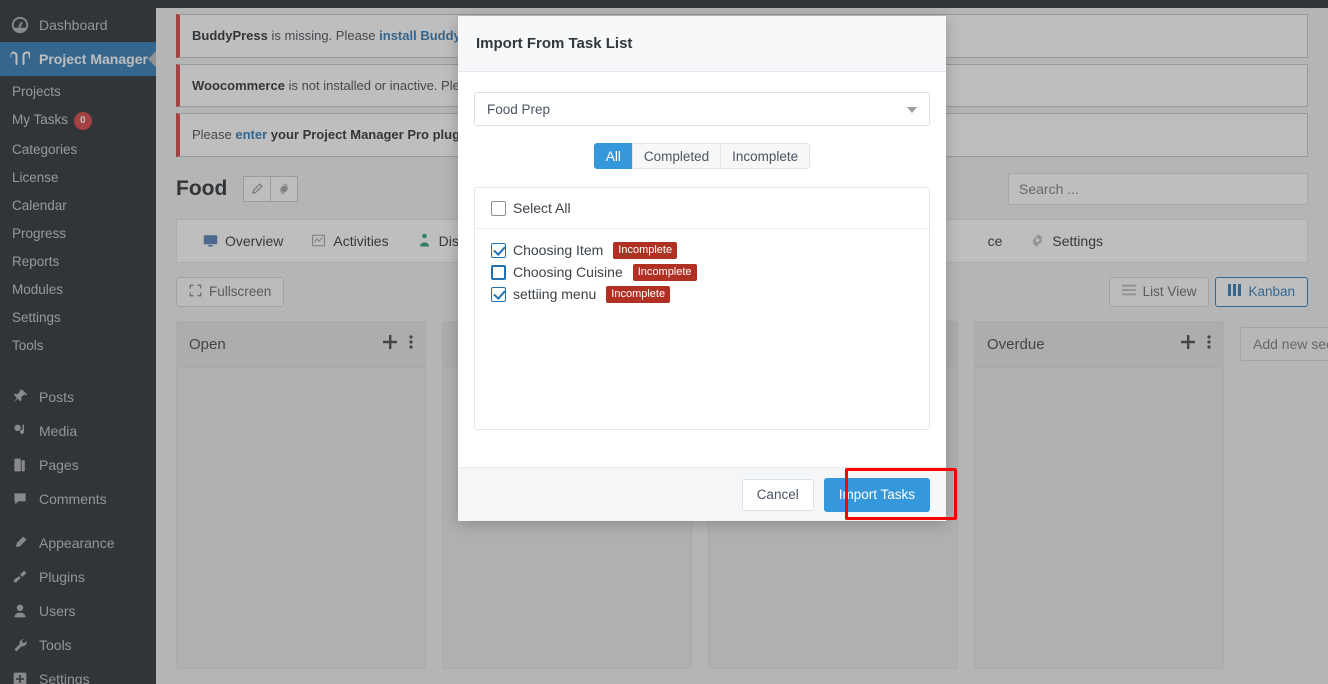  I want to click on task-name: Choosing Item, so click(558, 250).